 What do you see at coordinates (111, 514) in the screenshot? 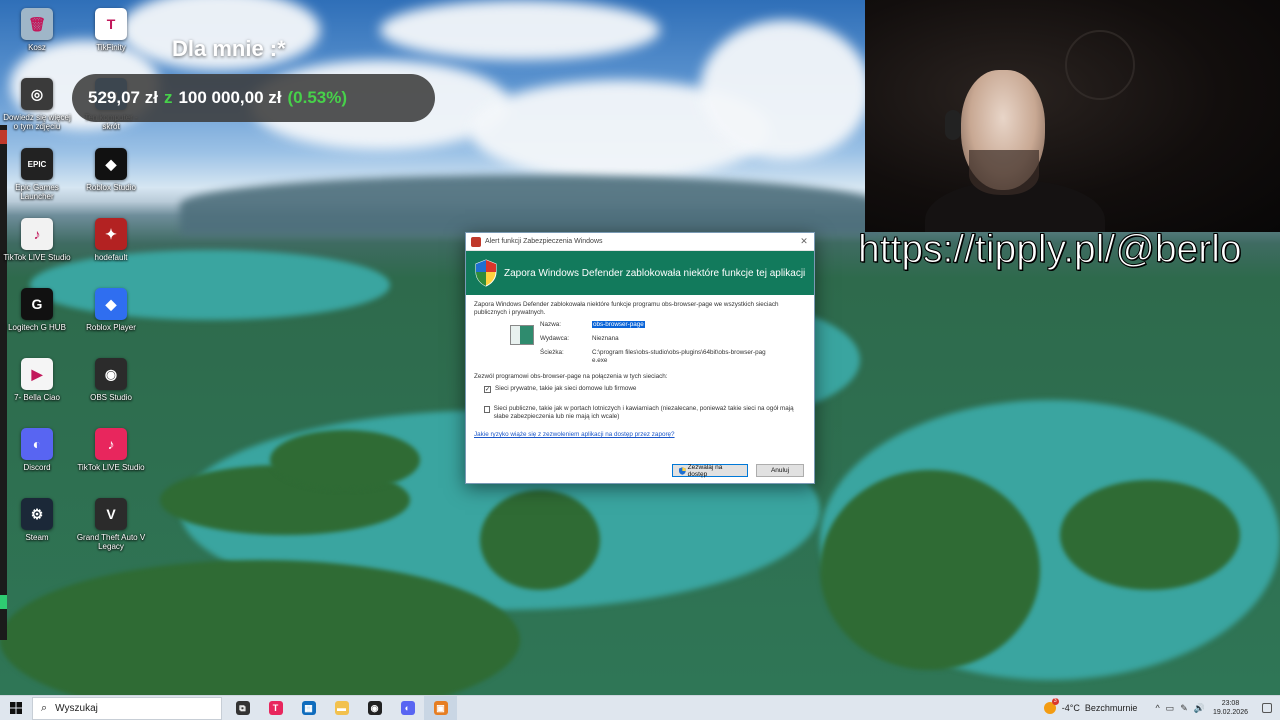
I see `gta5-icon: V` at bounding box center [111, 514].